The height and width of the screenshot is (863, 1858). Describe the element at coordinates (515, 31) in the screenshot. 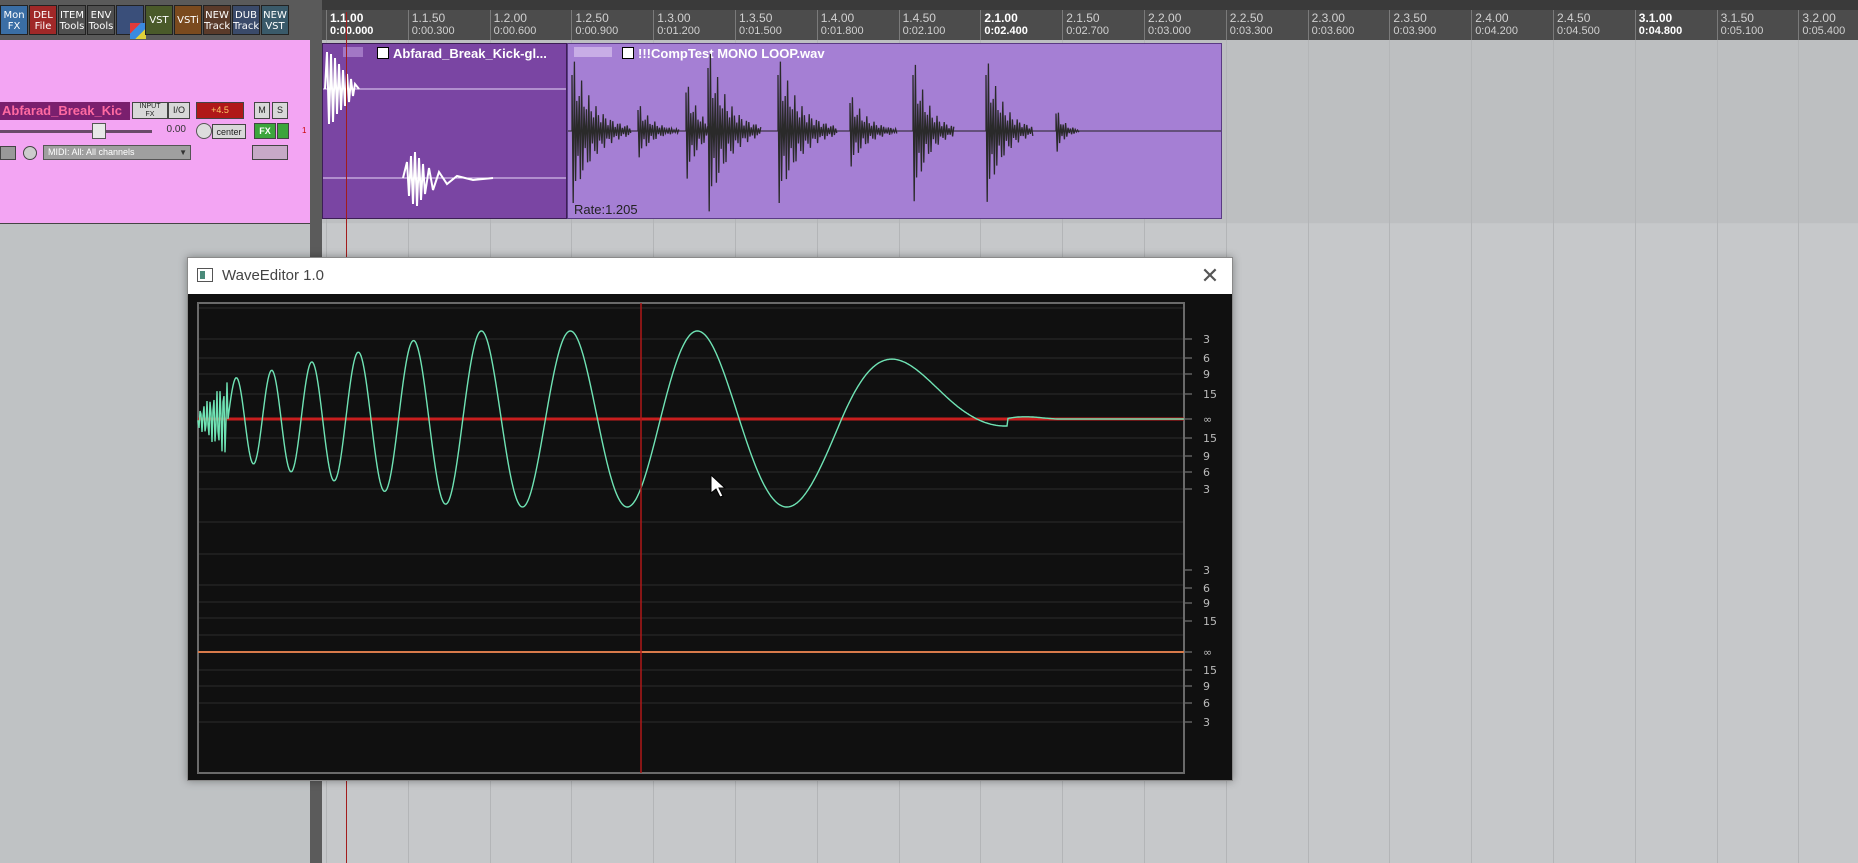

I see `ruler-time-label: 0:00.600` at that location.